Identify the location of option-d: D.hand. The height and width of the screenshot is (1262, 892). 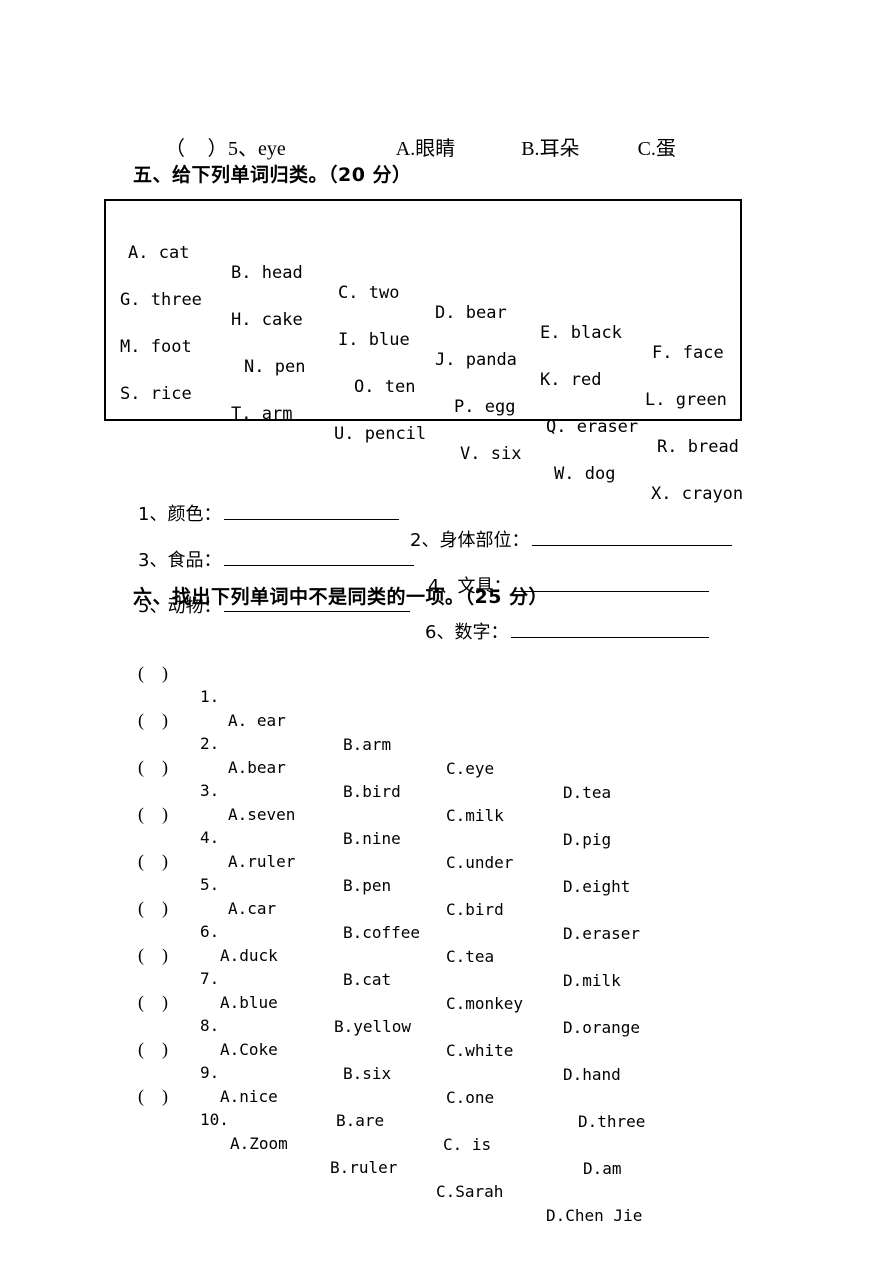
(592, 1075).